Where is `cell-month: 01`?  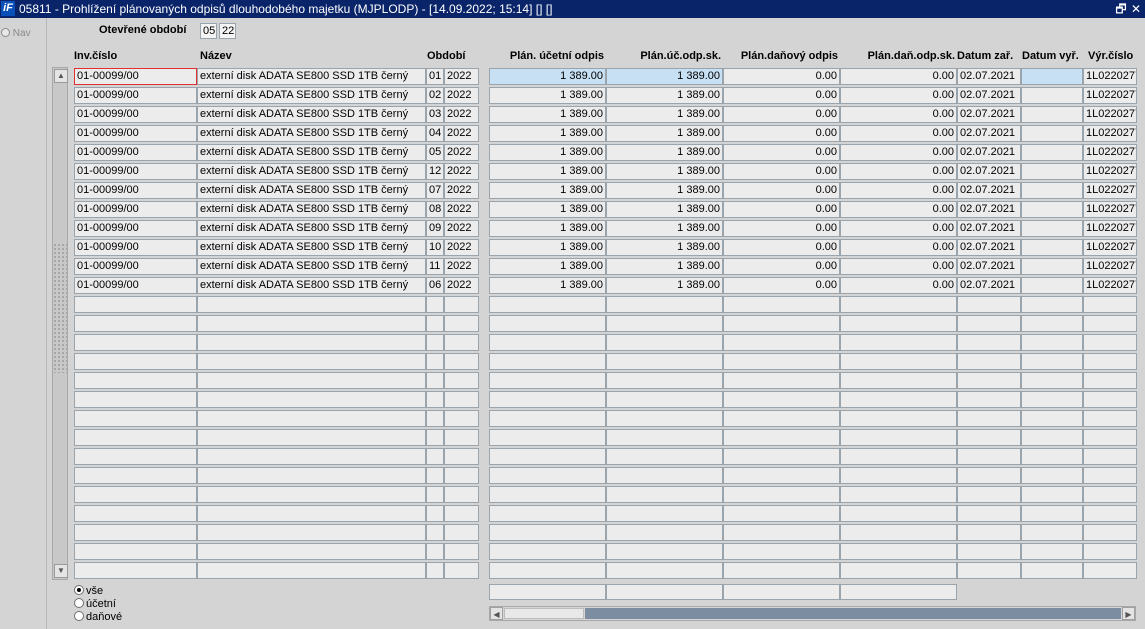 cell-month: 01 is located at coordinates (435, 76).